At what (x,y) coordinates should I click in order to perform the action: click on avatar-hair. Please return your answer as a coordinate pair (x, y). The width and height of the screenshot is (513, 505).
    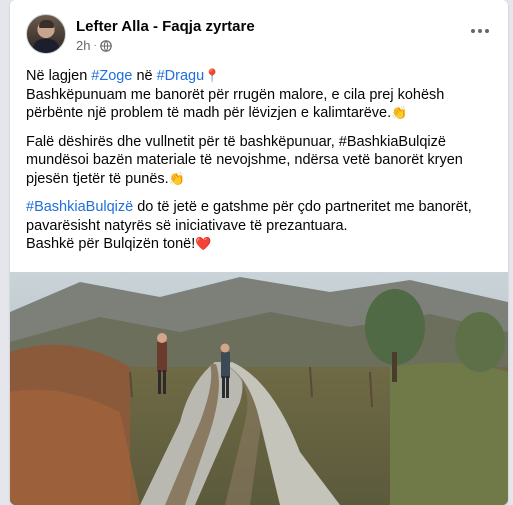
    Looking at the image, I should click on (46, 24).